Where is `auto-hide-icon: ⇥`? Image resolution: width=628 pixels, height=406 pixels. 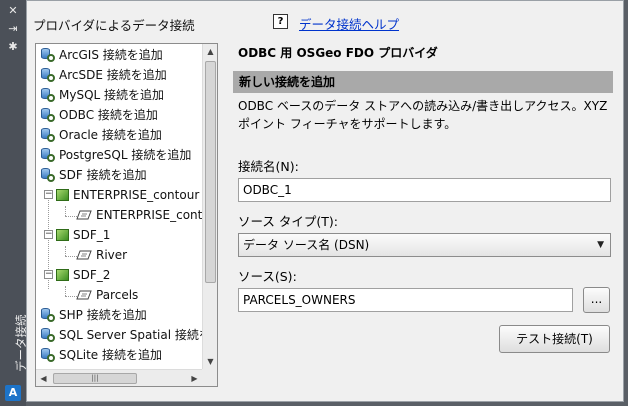 auto-hide-icon: ⇥ is located at coordinates (13, 29).